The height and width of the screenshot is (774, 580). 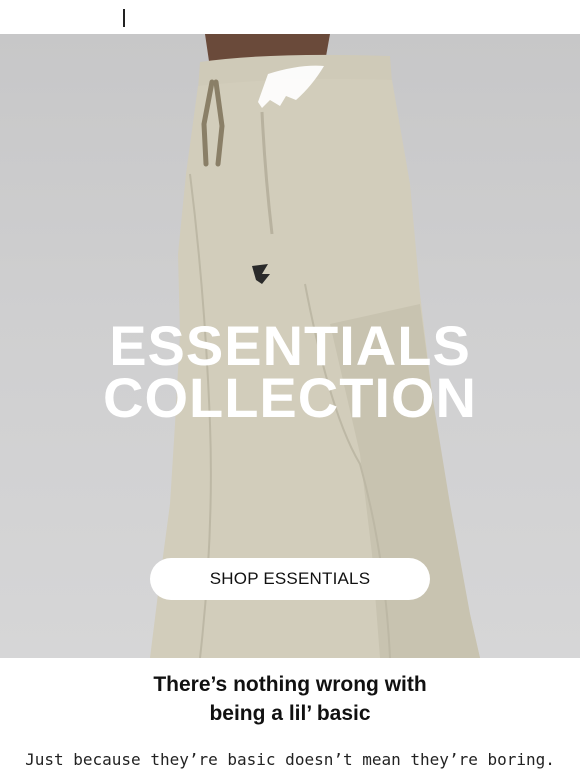 I want to click on headline-line2: being a lil’ basic, so click(x=290, y=713).